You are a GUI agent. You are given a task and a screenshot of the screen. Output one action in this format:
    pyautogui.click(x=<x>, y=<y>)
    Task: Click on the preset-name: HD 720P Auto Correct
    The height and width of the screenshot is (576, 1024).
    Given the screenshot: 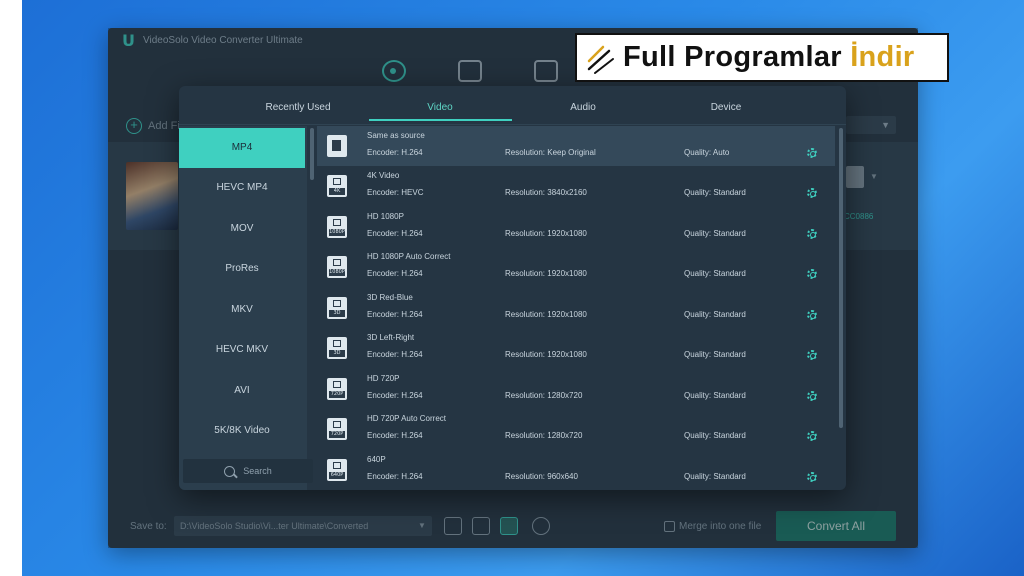 What is the action you would take?
    pyautogui.click(x=407, y=418)
    